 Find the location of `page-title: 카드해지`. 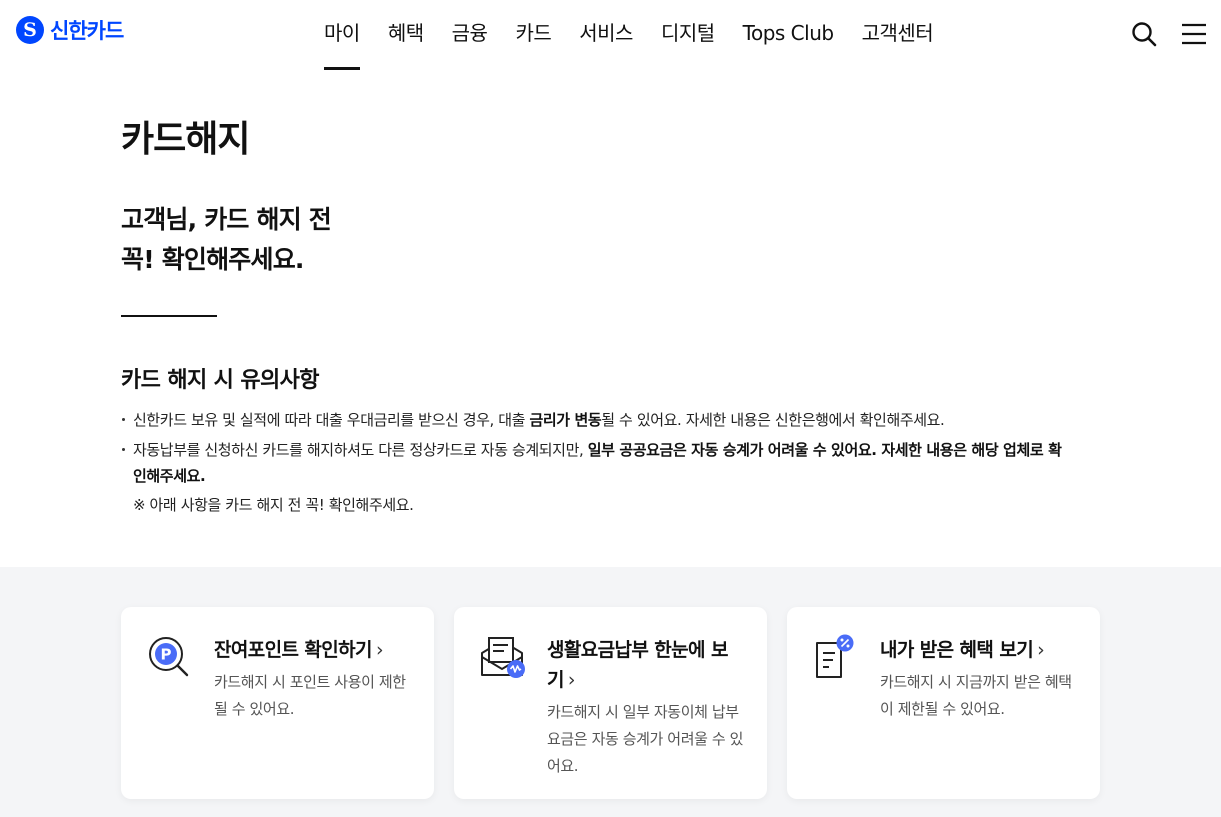

page-title: 카드해지 is located at coordinates (185, 139).